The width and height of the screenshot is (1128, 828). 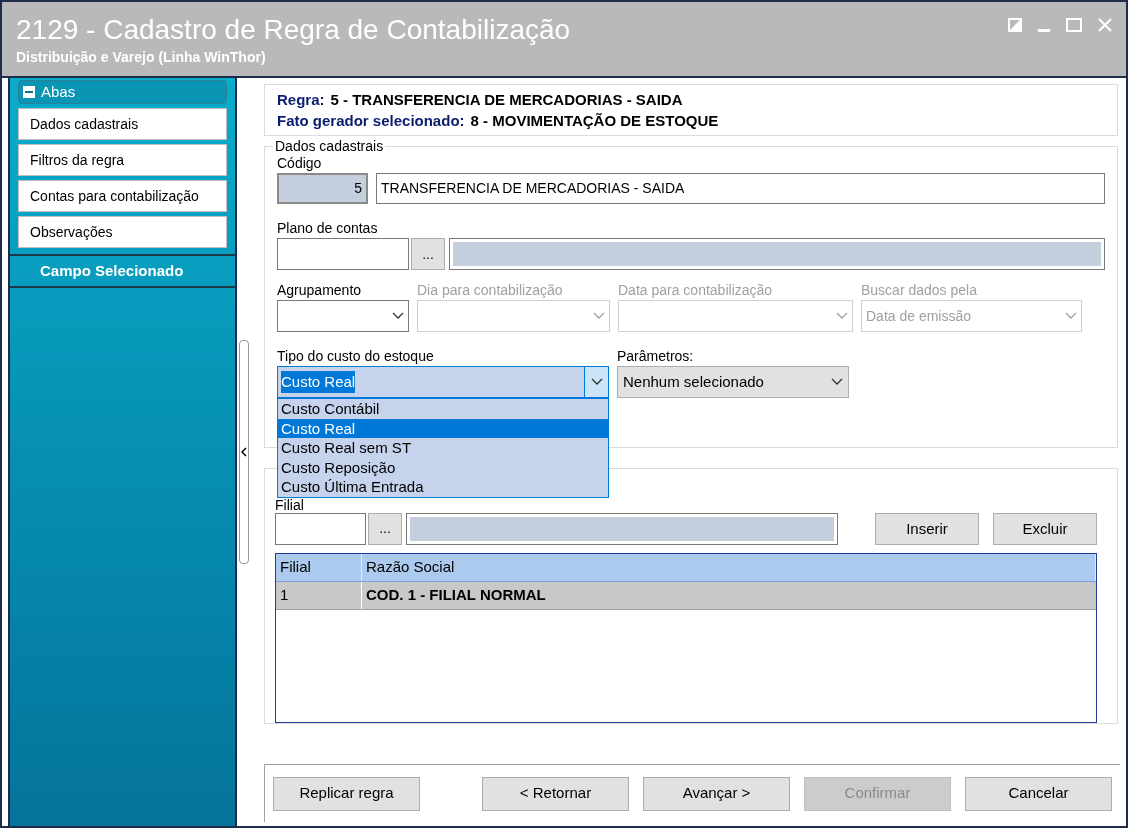 I want to click on cost-type-dropdown: Custo Real, so click(x=443, y=382).